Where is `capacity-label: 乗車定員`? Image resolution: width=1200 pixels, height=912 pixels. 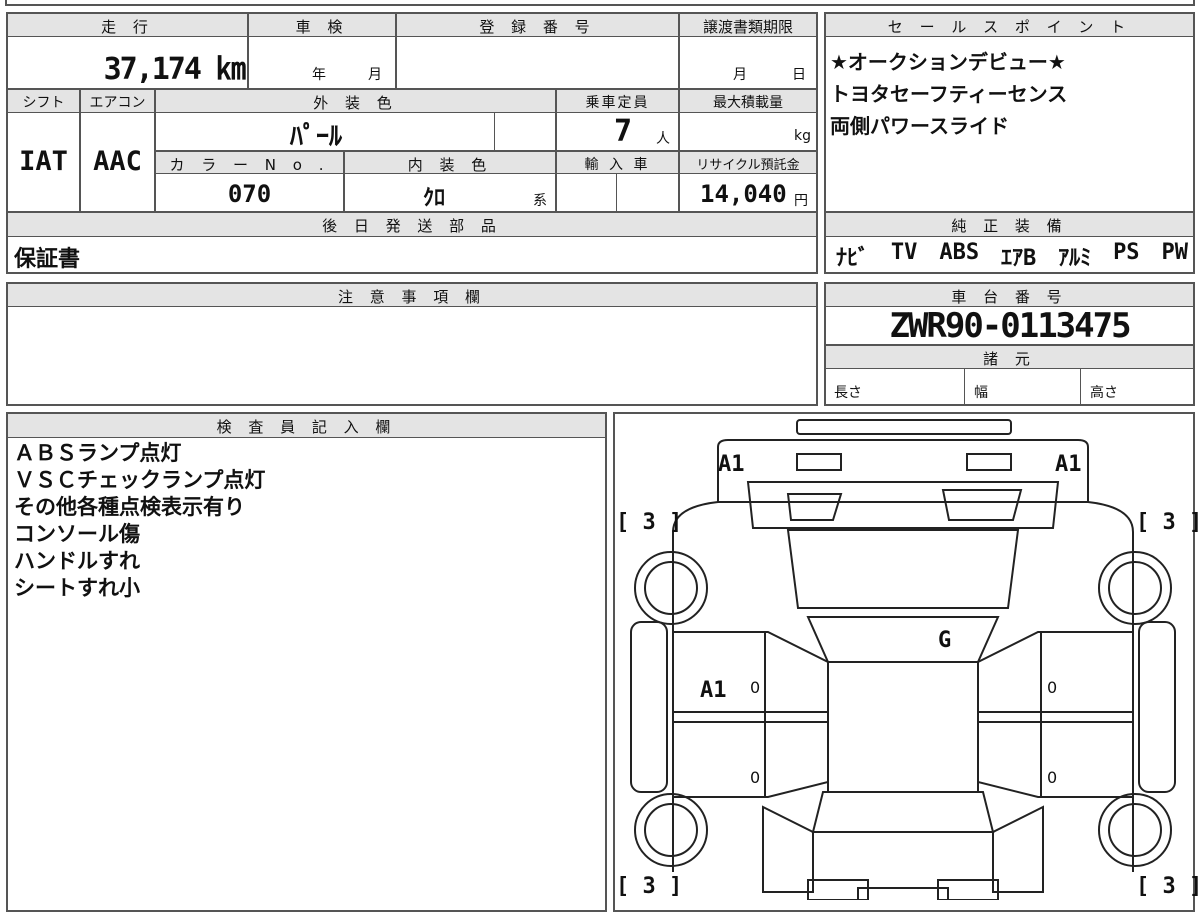
capacity-label: 乗車定員 is located at coordinates (617, 103).